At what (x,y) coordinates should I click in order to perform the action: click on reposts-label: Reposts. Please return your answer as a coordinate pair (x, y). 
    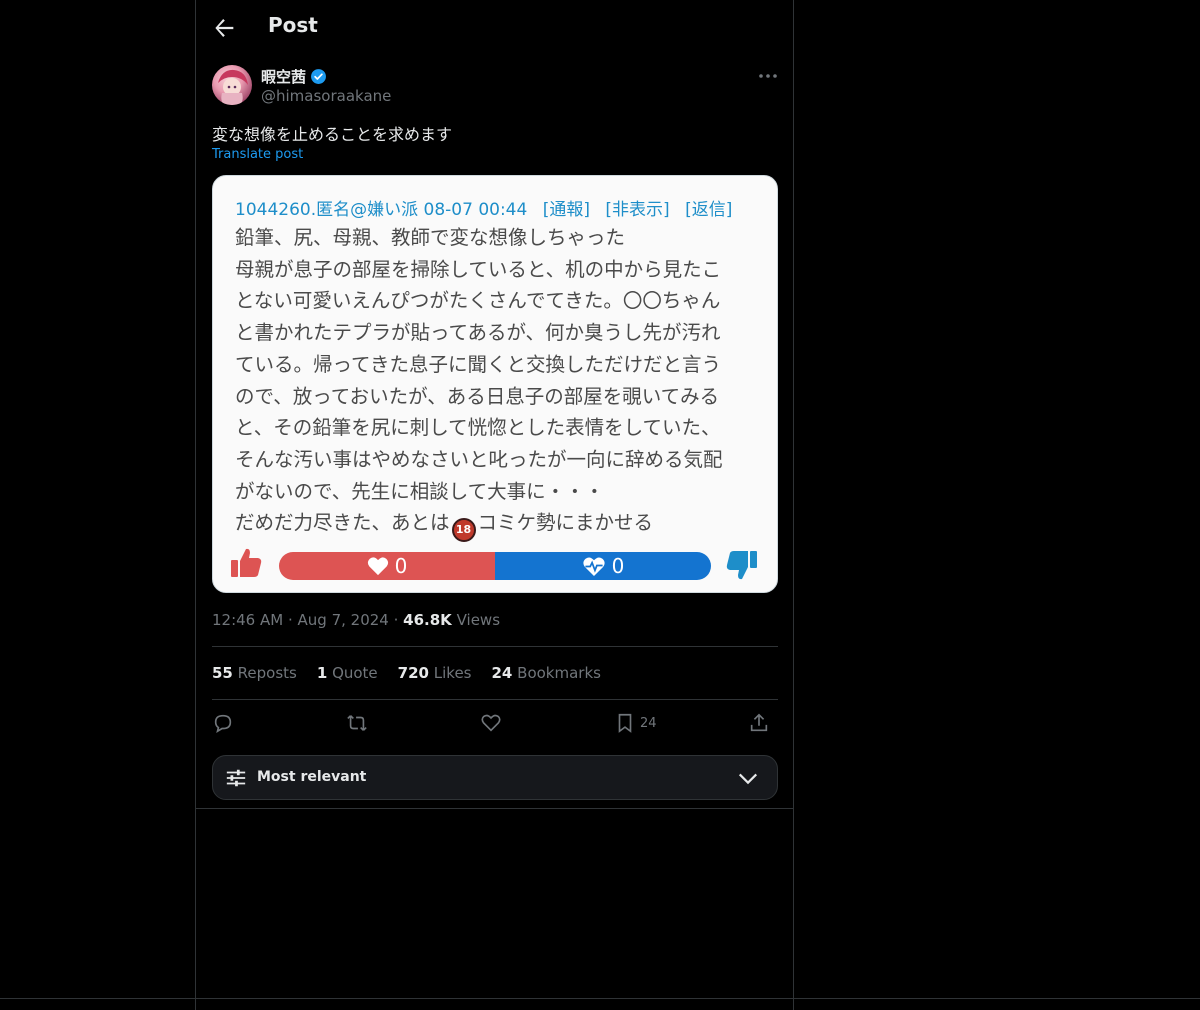
    Looking at the image, I should click on (267, 673).